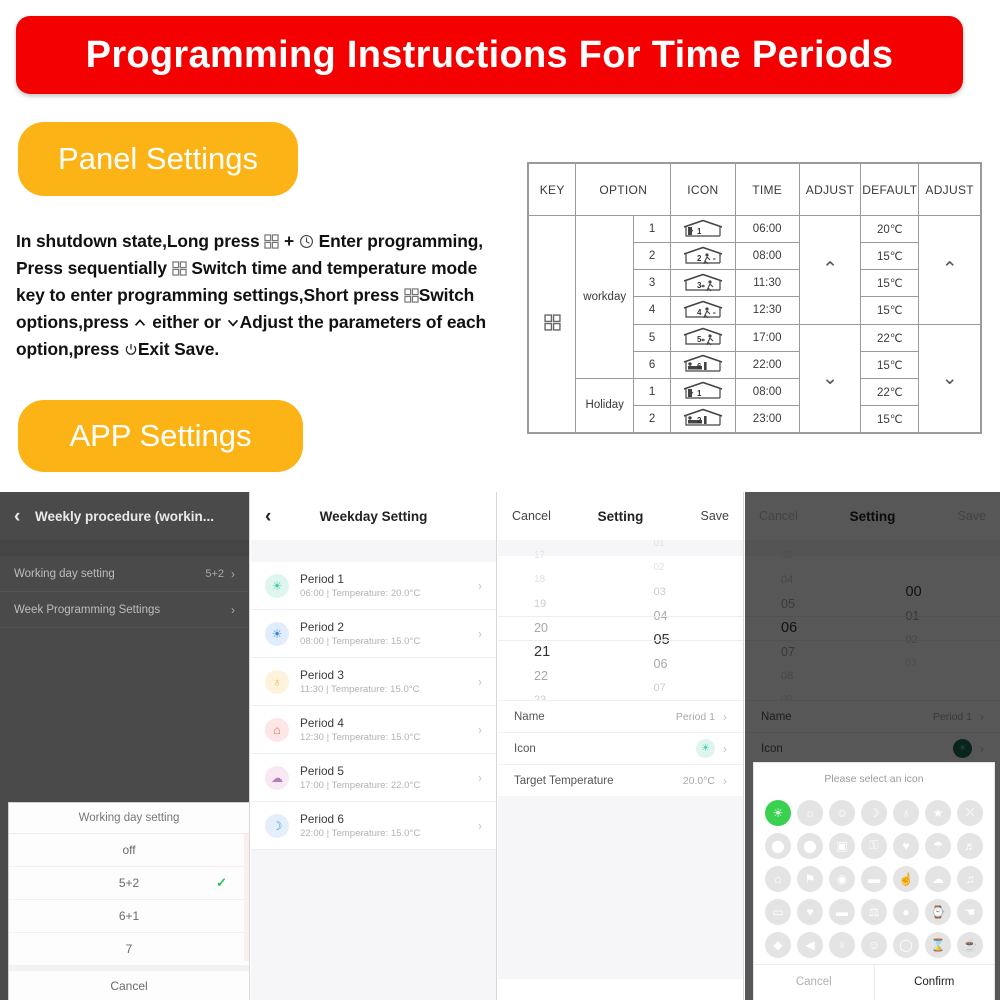 The height and width of the screenshot is (1000, 1000). I want to click on music-note-icon: ♫, so click(970, 878).